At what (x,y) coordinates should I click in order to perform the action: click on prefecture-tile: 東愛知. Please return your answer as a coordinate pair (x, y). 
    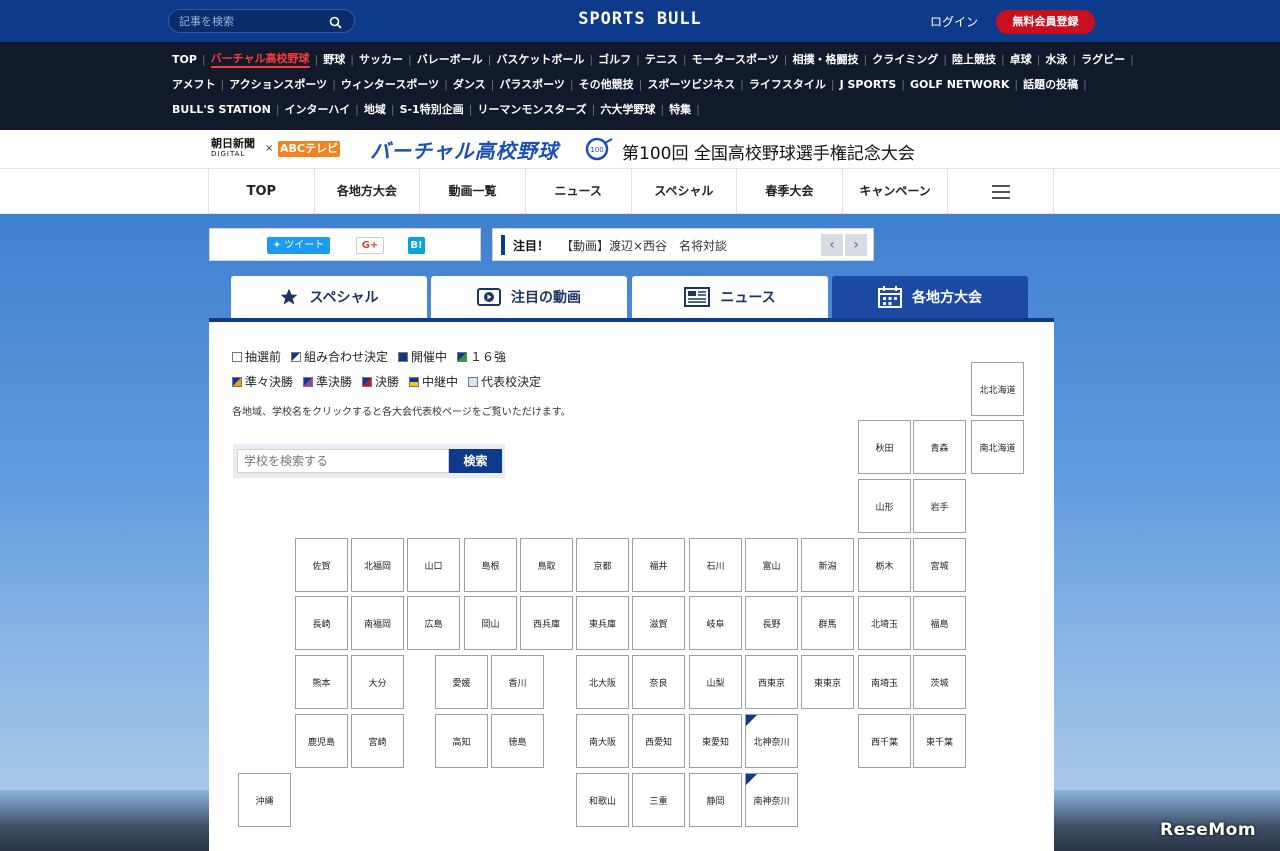
    Looking at the image, I should click on (715, 741).